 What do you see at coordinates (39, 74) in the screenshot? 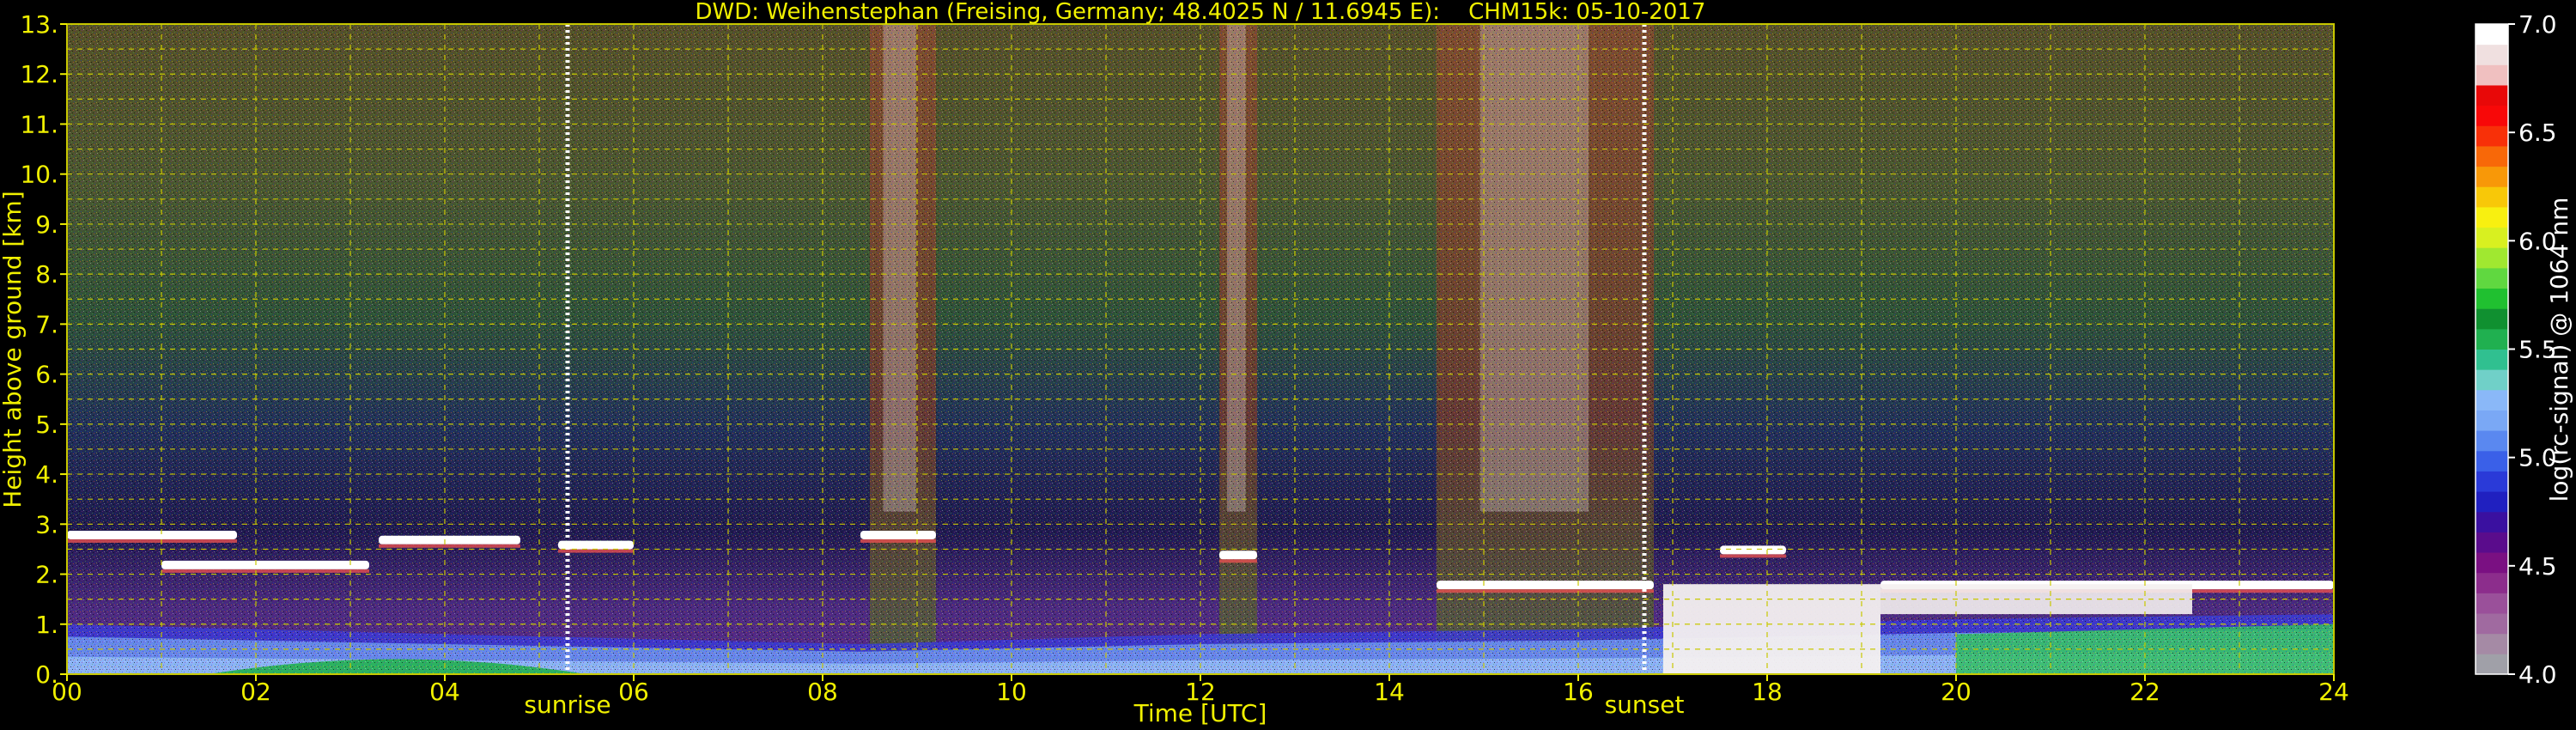
I see `y-tick-label: 12.` at bounding box center [39, 74].